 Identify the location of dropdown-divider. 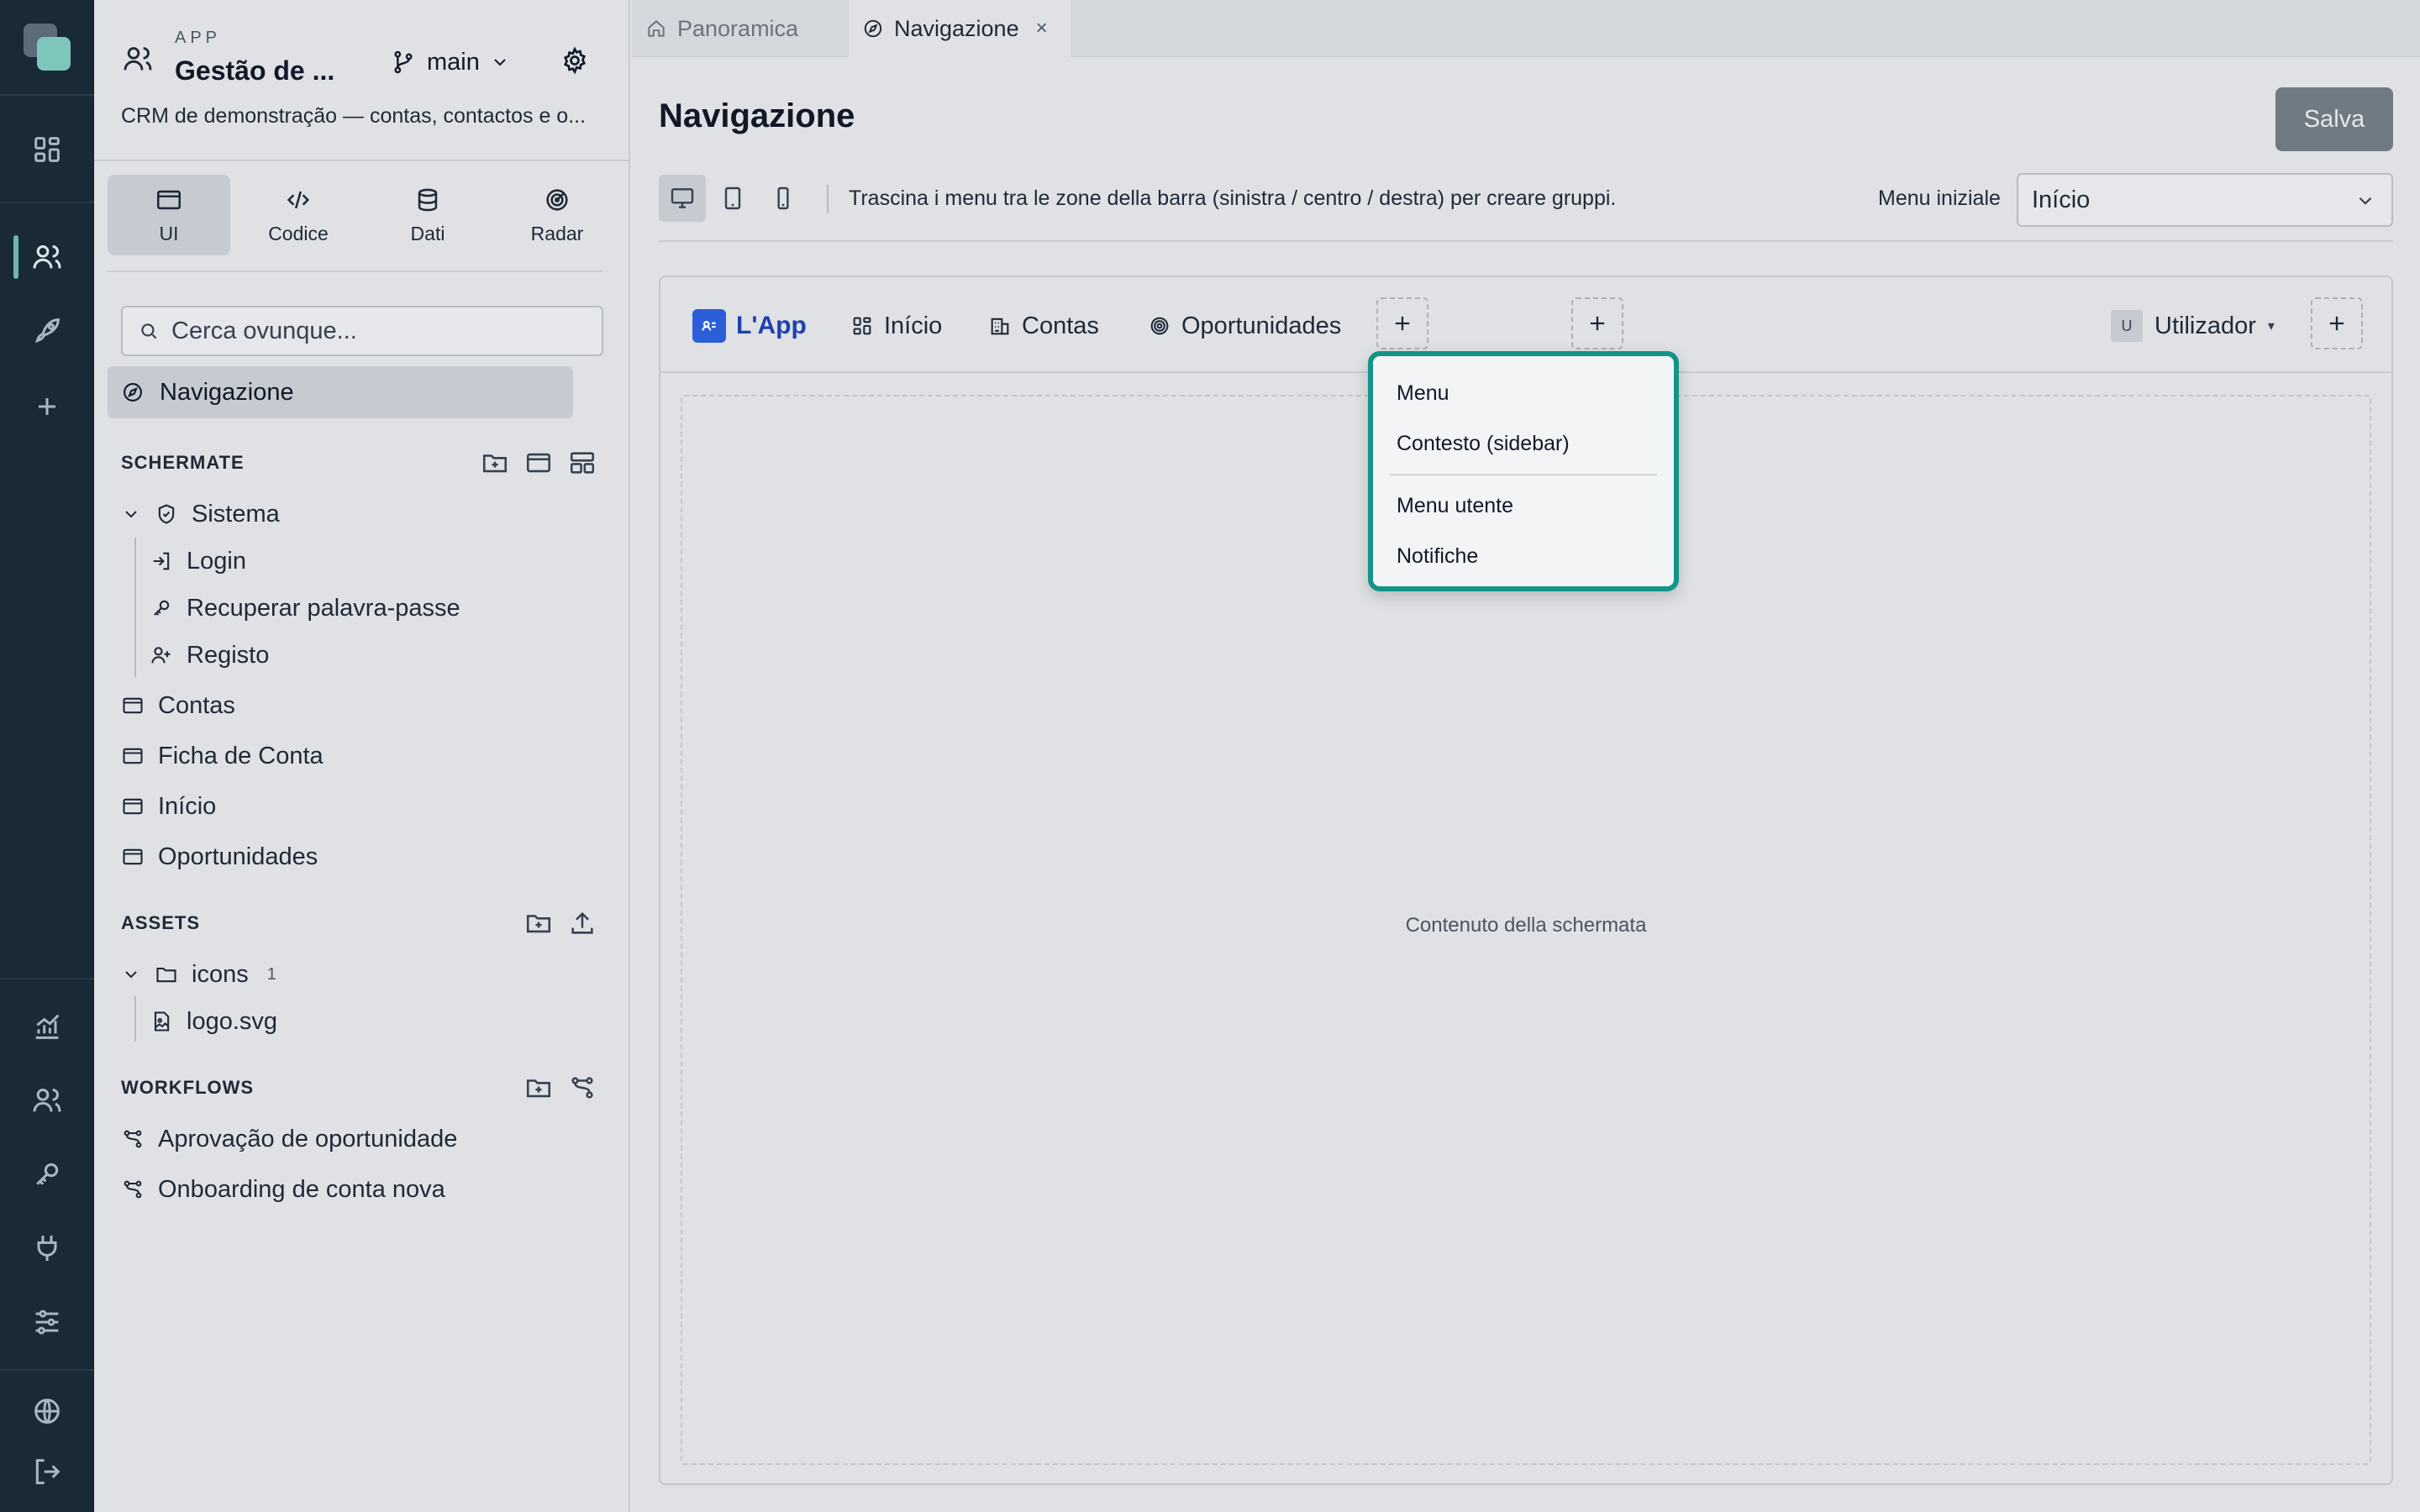
(1524, 474).